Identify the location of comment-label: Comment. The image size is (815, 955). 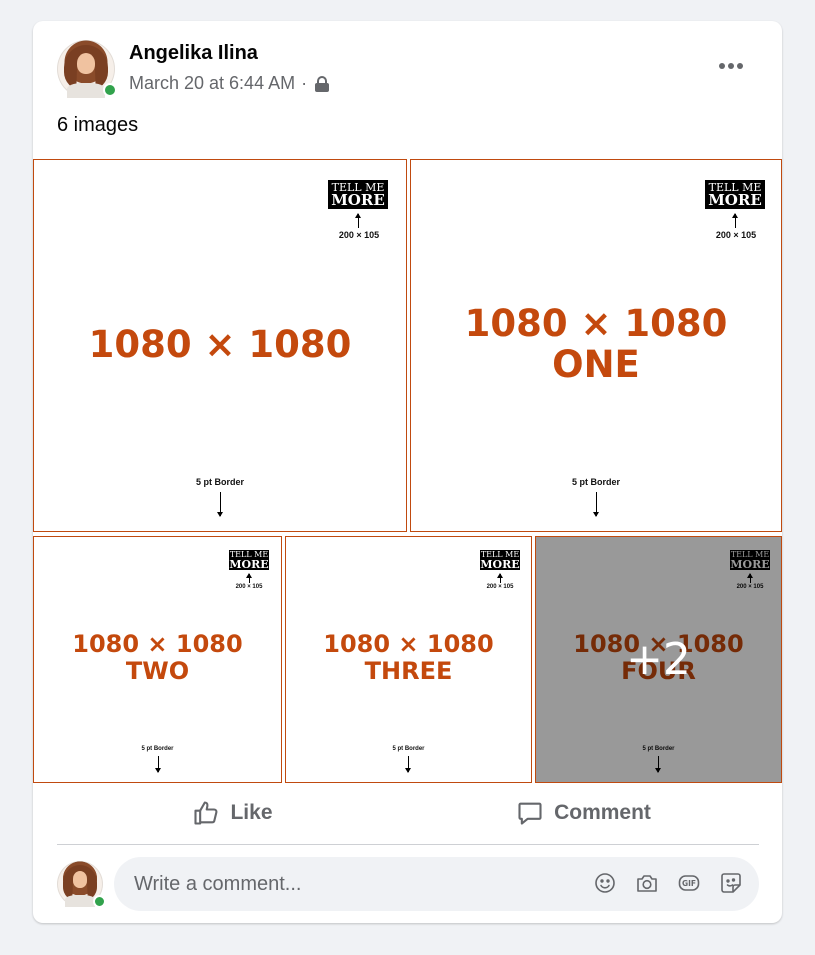
(602, 812).